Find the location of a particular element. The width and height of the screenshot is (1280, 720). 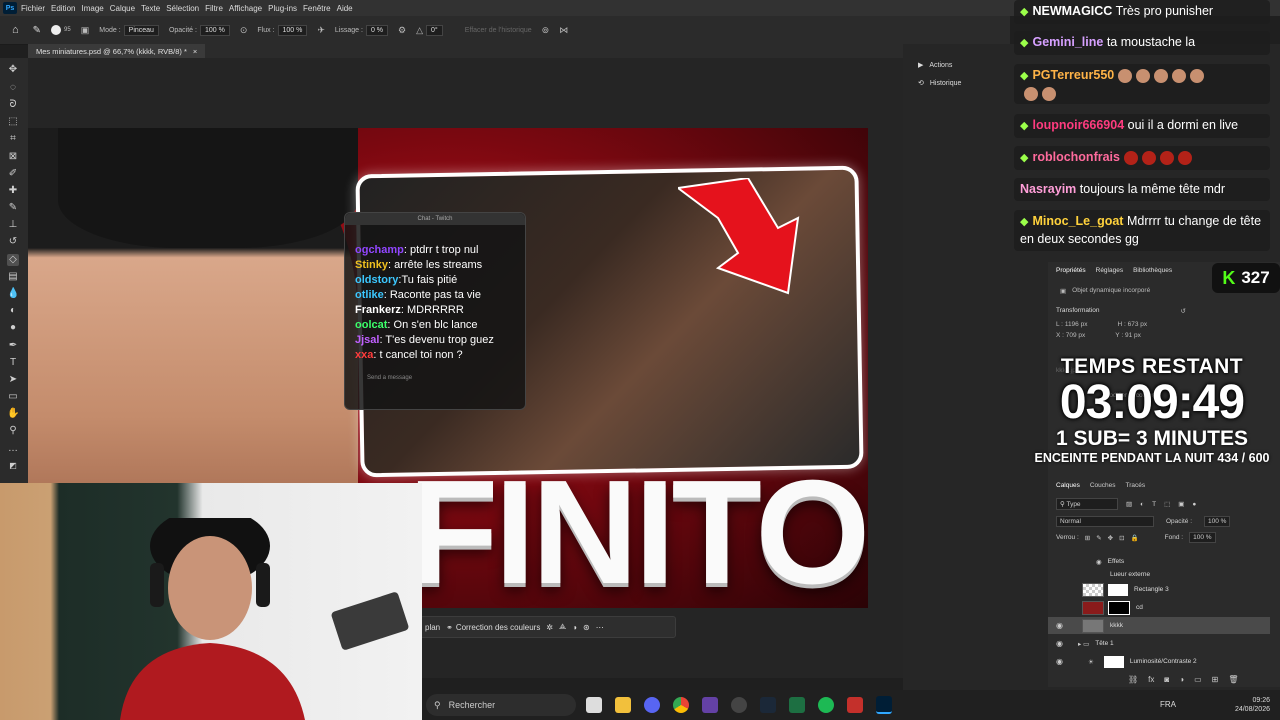

filter-pixel-icon: ▨ is located at coordinates (1129, 504).